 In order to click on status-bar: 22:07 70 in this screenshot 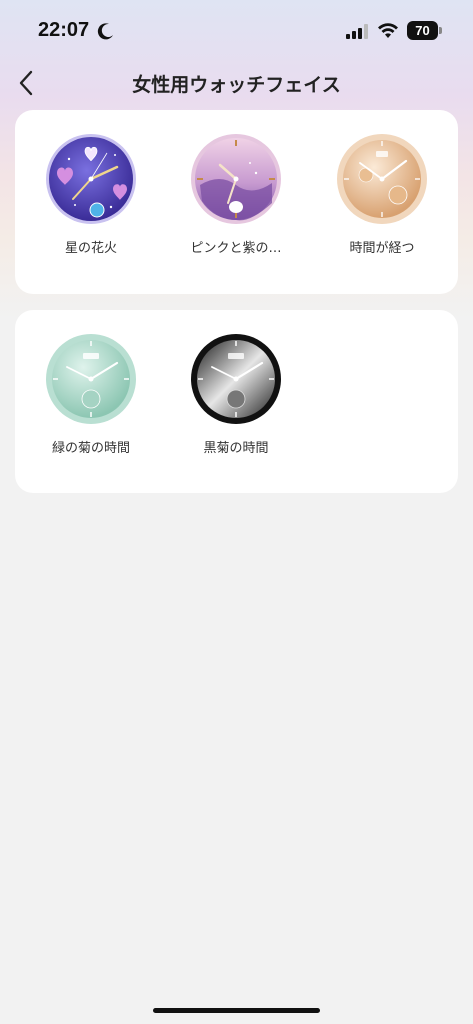, I will do `click(236, 31)`.